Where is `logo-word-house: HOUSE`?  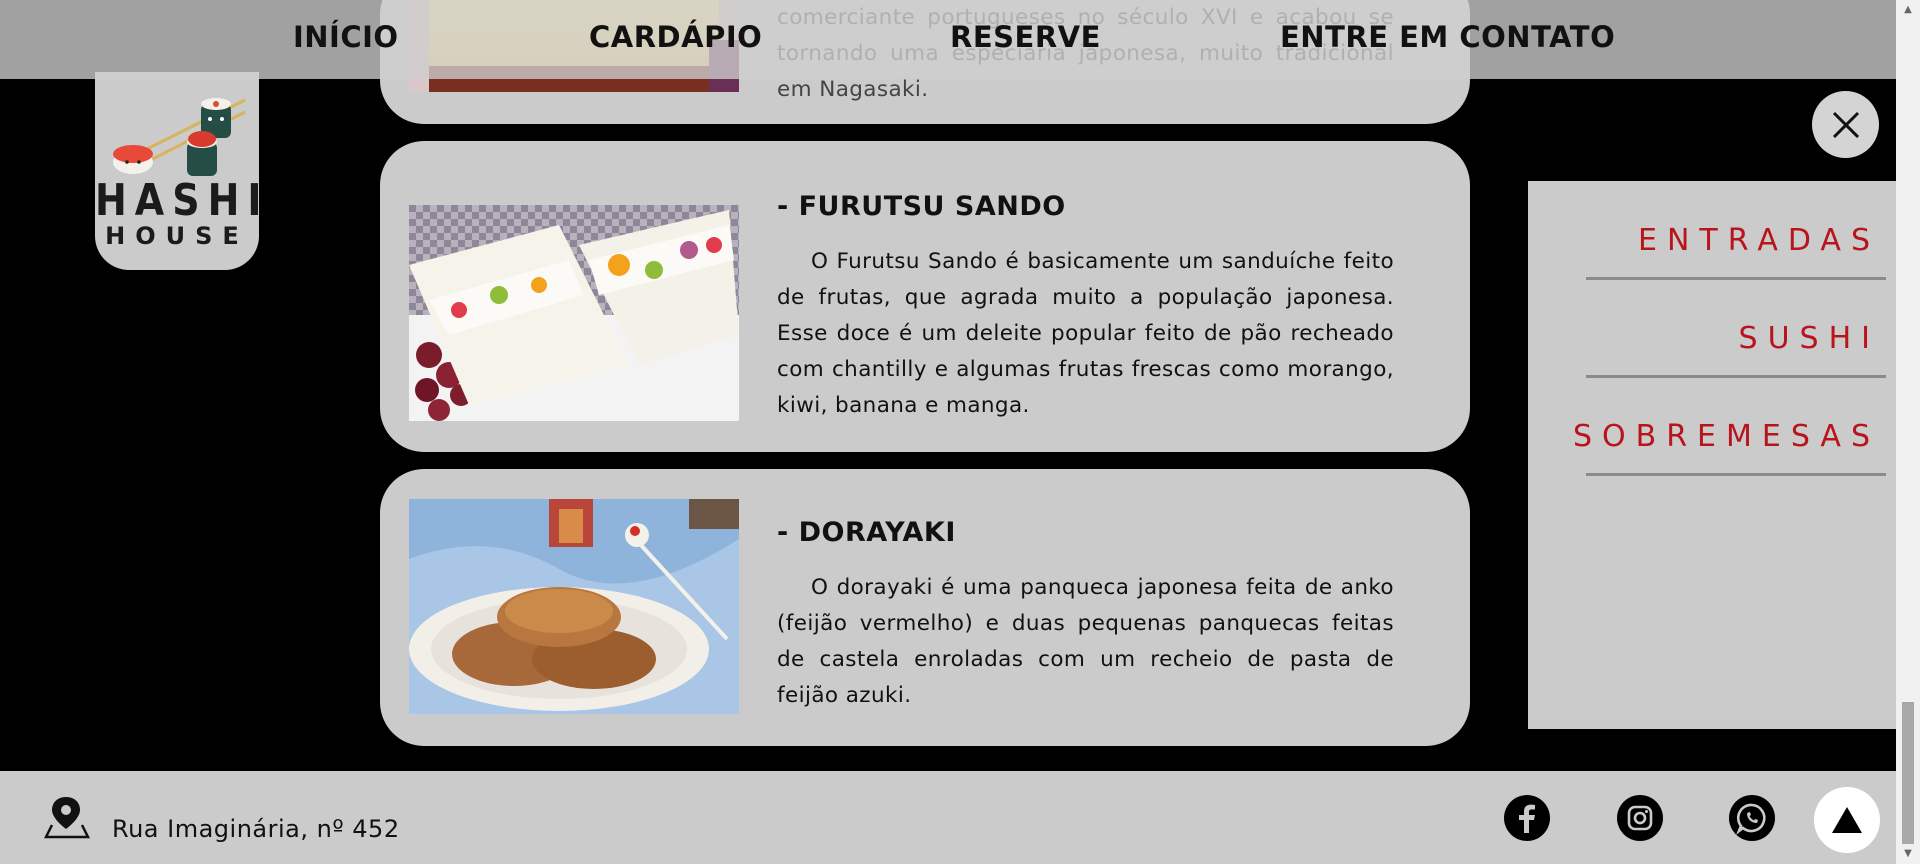
logo-word-house: HOUSE is located at coordinates (177, 236).